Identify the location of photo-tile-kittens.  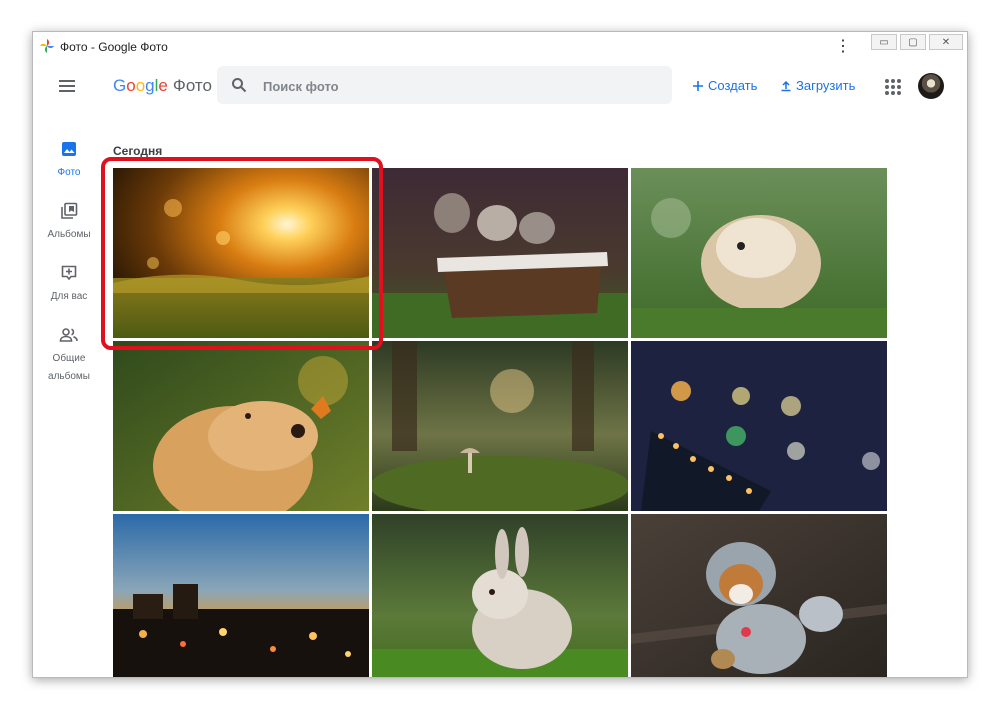
(500, 253).